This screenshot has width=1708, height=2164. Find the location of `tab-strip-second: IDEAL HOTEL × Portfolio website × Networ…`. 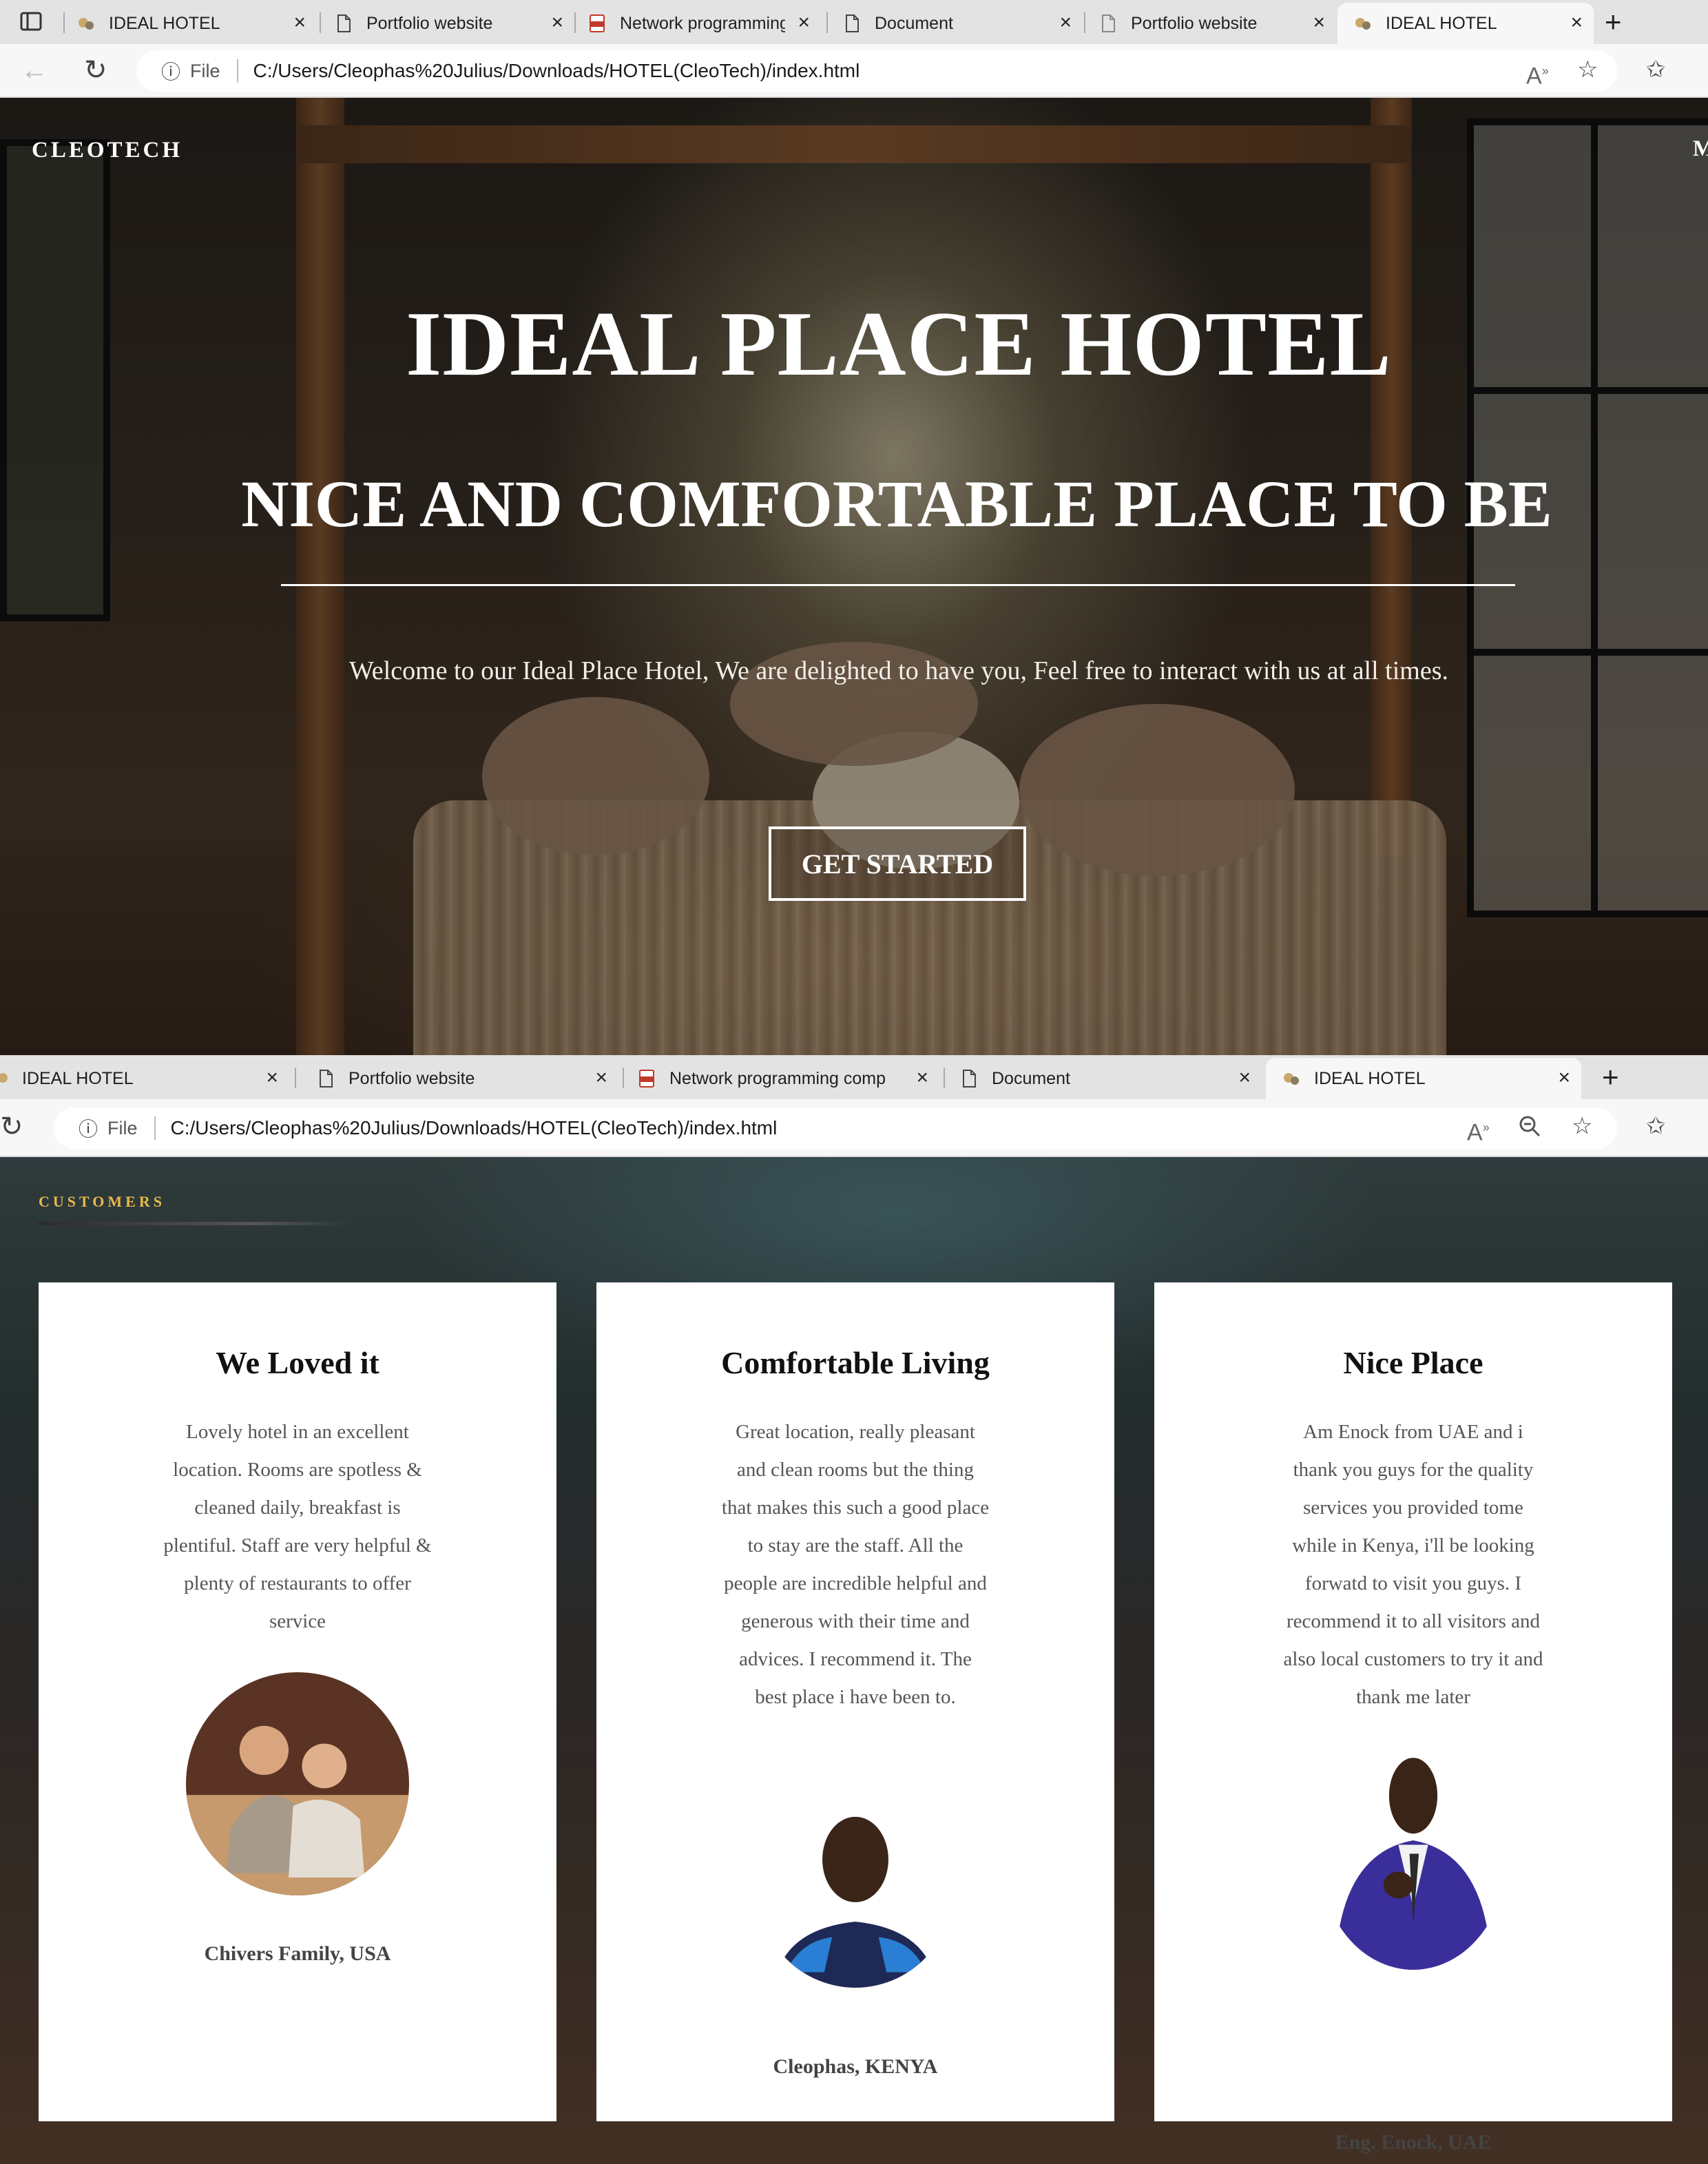

tab-strip-second: IDEAL HOTEL × Portfolio website × Networ… is located at coordinates (854, 1077).